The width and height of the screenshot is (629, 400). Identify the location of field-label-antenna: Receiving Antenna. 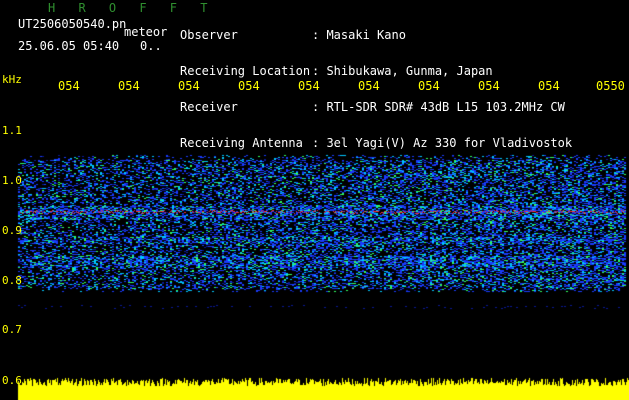
(241, 143).